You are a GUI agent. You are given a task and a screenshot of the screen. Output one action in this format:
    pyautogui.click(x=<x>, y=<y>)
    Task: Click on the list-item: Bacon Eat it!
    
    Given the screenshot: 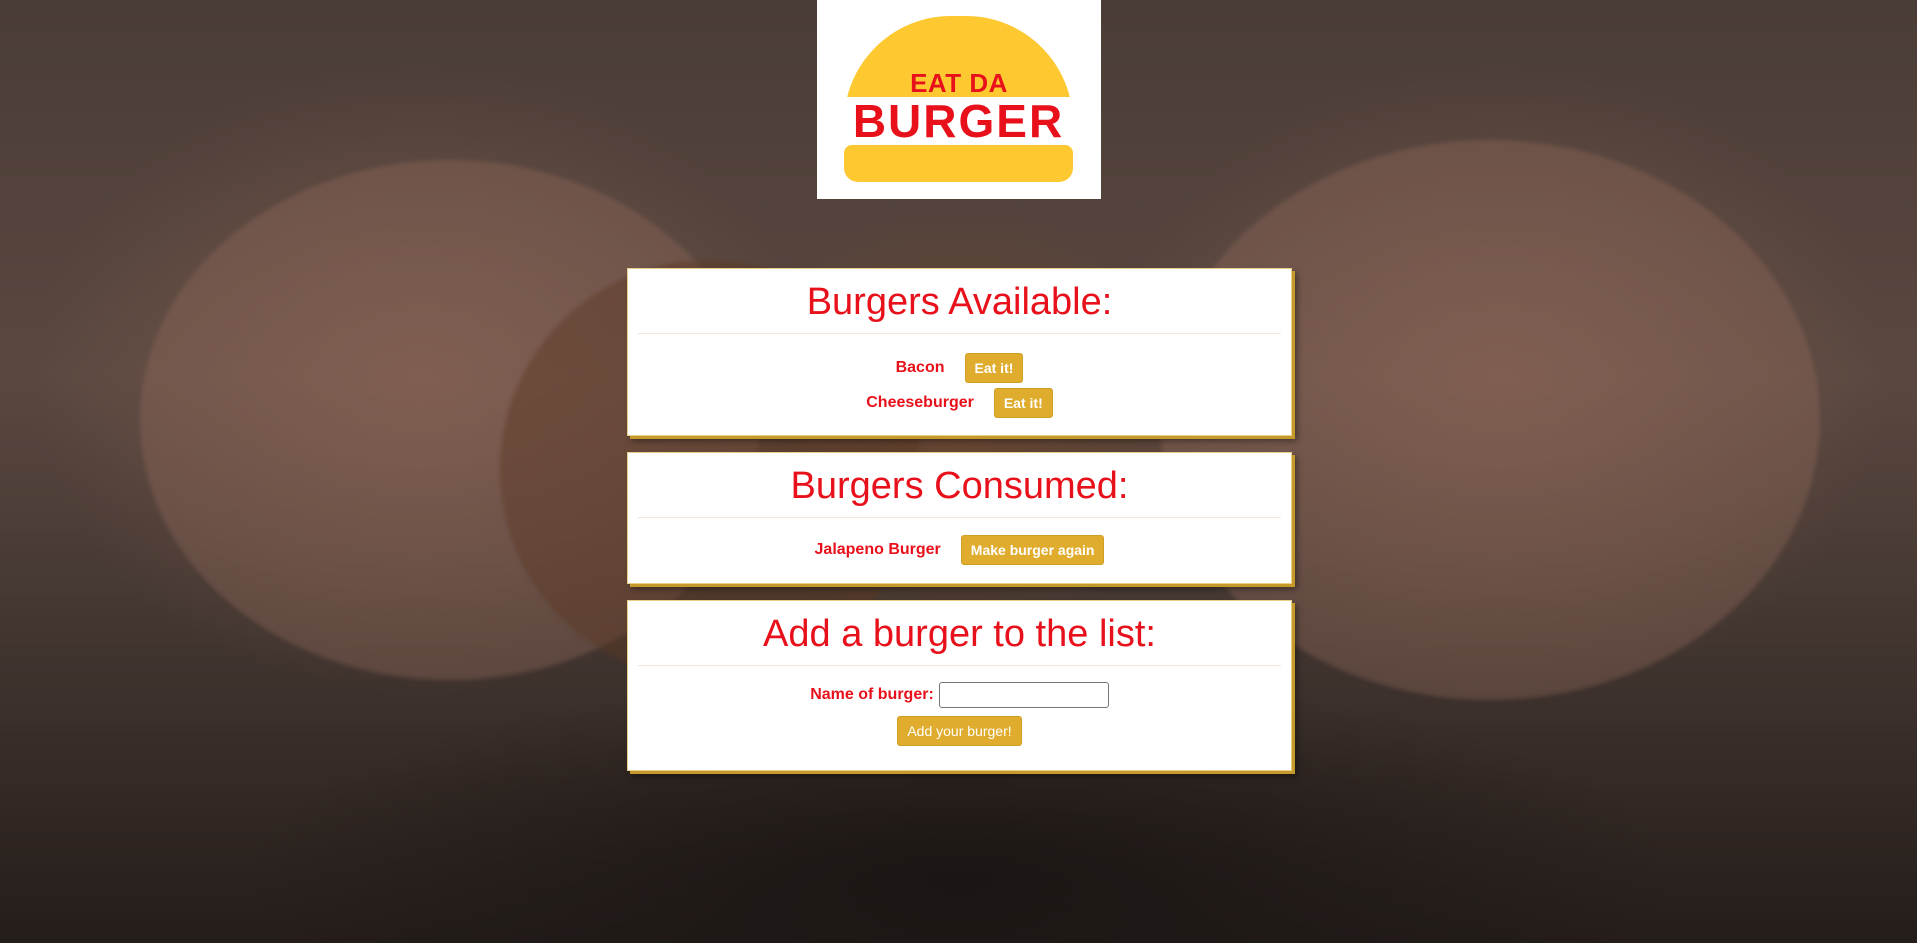 What is the action you would take?
    pyautogui.click(x=959, y=367)
    